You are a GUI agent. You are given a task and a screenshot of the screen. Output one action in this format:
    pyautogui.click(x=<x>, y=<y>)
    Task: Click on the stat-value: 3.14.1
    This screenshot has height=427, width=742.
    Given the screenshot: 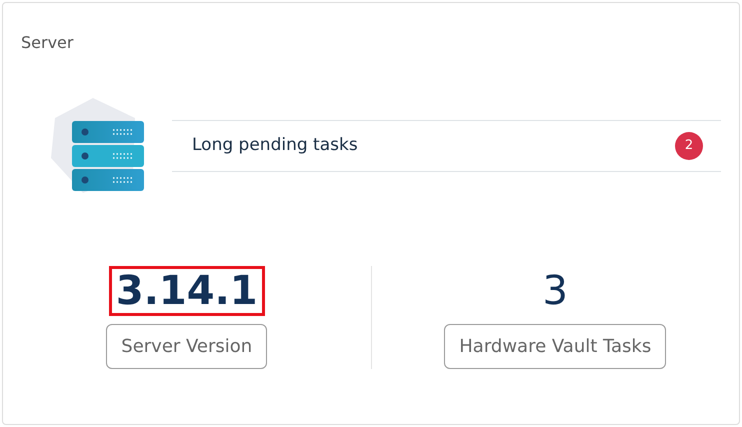 What is the action you would take?
    pyautogui.click(x=186, y=291)
    